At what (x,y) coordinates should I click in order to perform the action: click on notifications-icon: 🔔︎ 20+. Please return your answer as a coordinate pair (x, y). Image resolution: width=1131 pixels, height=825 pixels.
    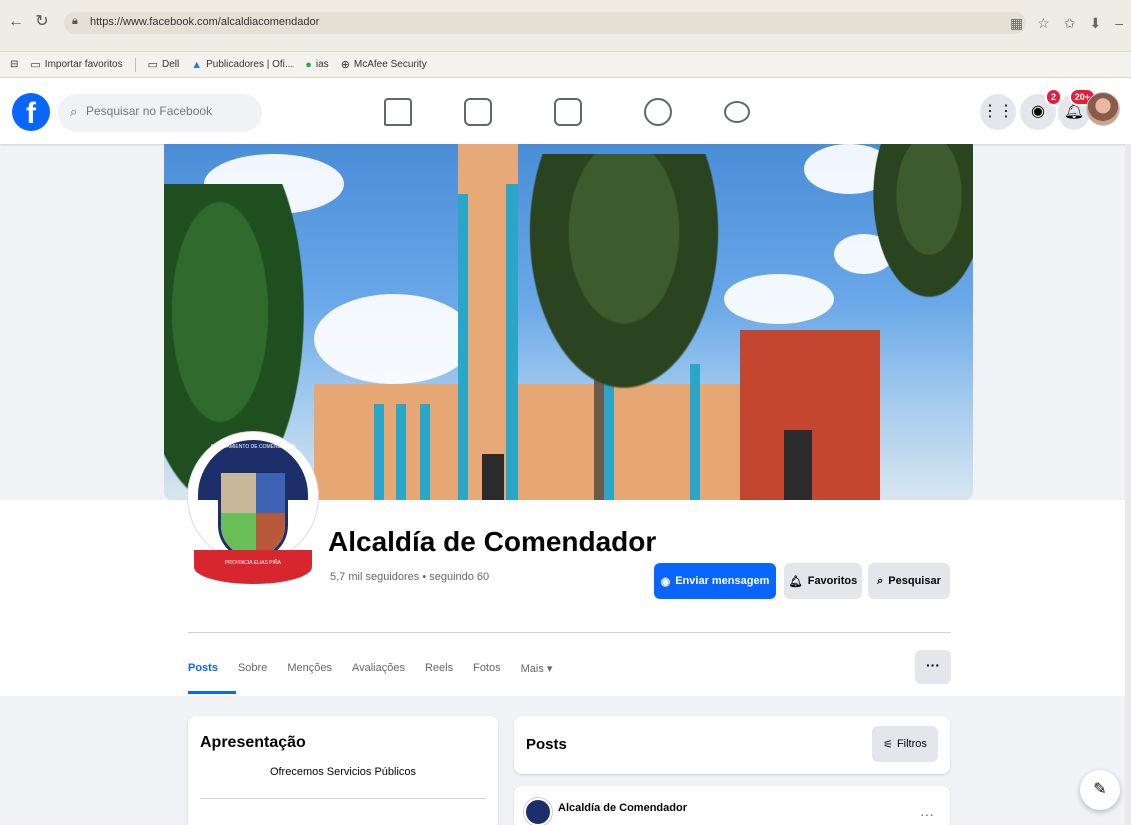
    Looking at the image, I should click on (1077, 109).